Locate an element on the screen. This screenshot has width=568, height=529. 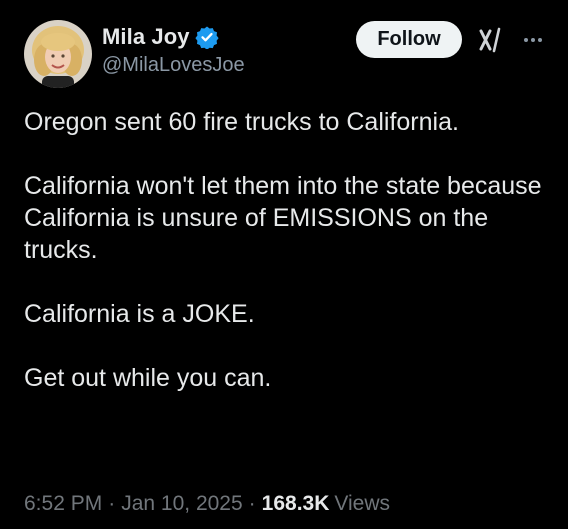
tweet-time: 6:52 PM is located at coordinates (63, 504).